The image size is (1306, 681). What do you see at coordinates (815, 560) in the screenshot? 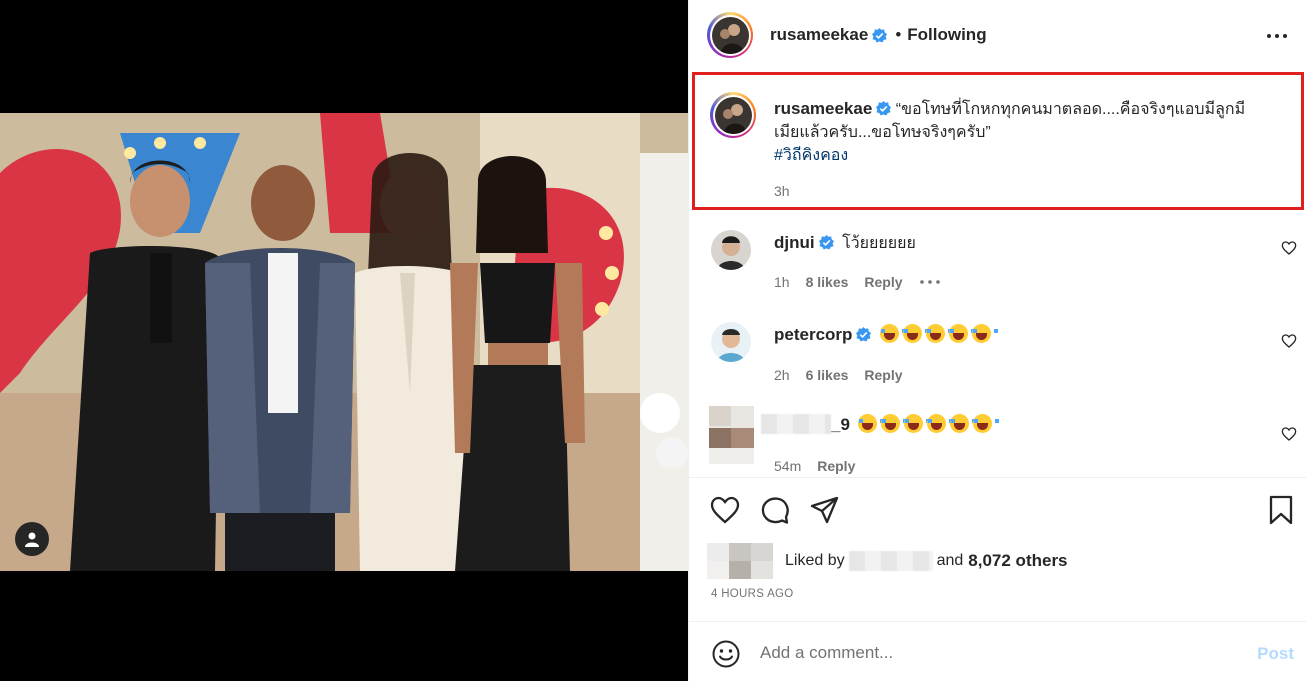
I see `liked-by-prefix: Liked by` at bounding box center [815, 560].